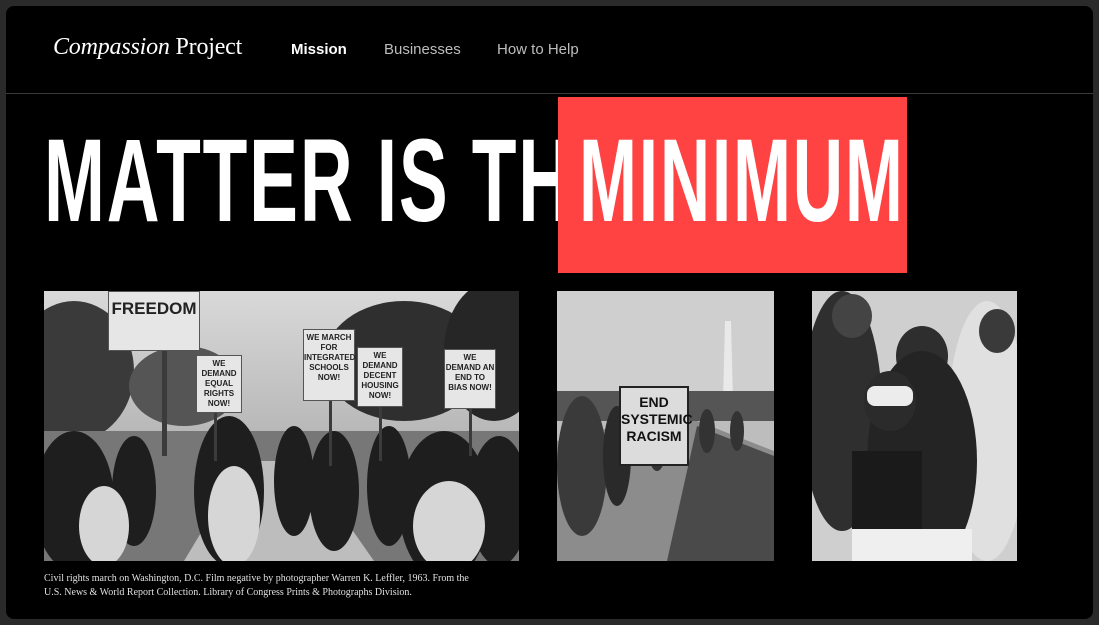  Describe the element at coordinates (319, 49) in the screenshot. I see `nav-link-mission: Mission` at that location.